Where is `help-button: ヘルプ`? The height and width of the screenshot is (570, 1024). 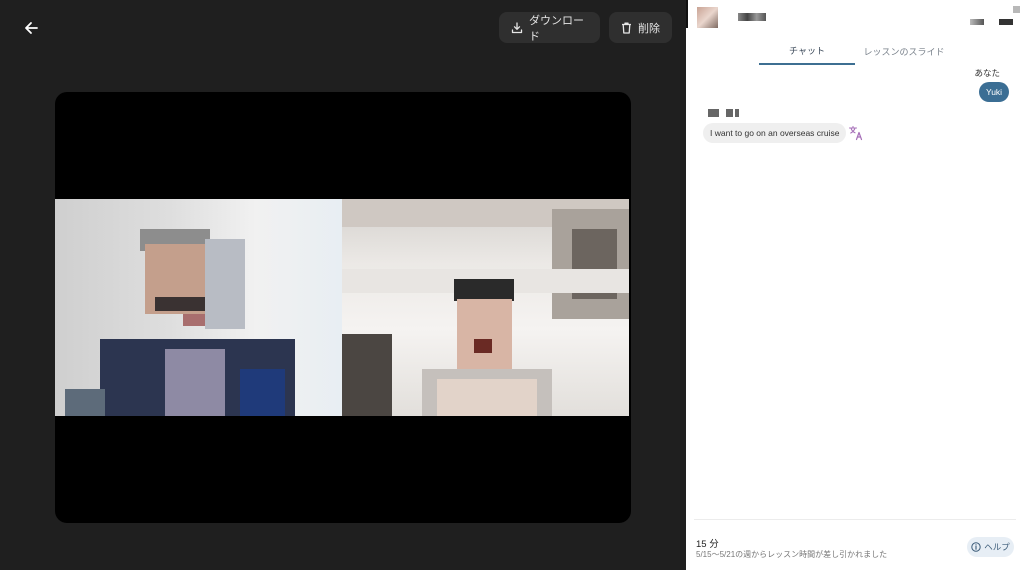 help-button: ヘルプ is located at coordinates (990, 547).